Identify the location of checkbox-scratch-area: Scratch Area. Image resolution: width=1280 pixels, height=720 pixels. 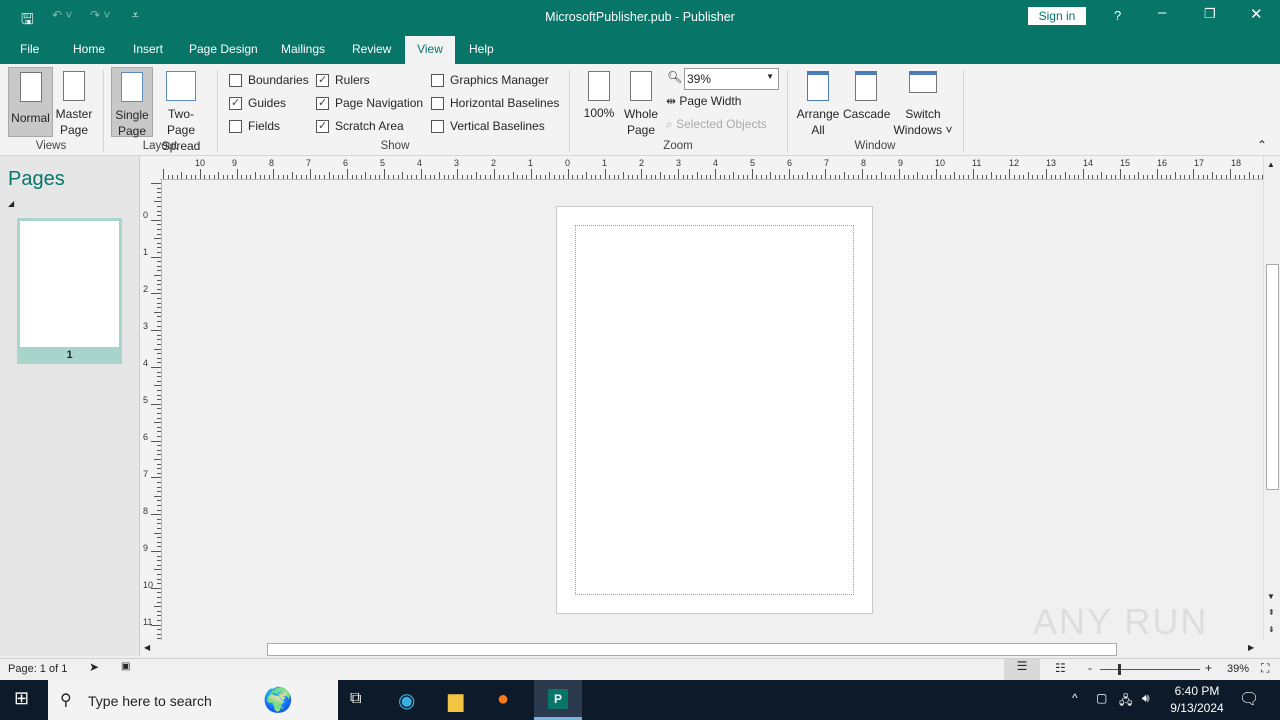
(360, 126).